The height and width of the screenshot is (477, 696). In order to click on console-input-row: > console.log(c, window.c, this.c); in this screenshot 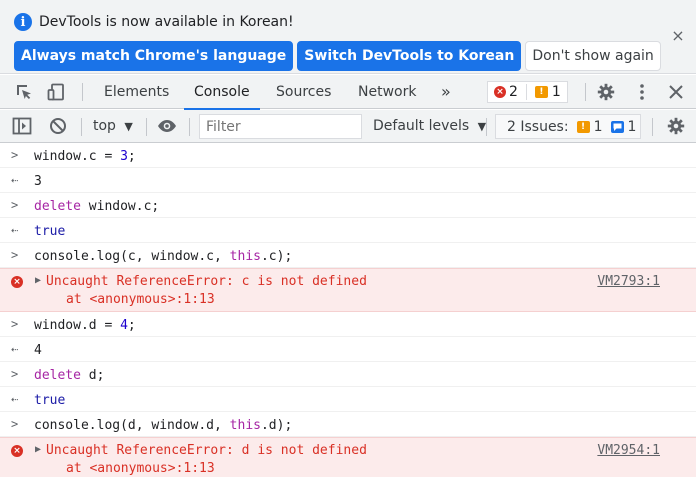, I will do `click(348, 255)`.